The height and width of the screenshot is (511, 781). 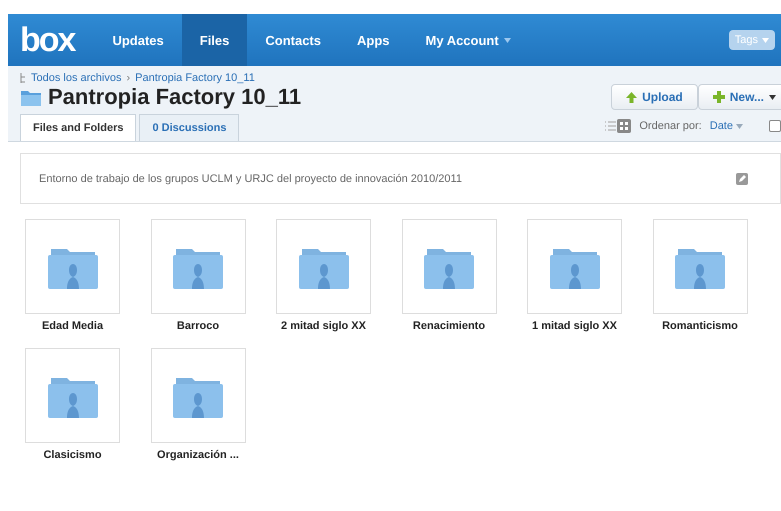 What do you see at coordinates (468, 40) in the screenshot?
I see `nav-tab: My Account` at bounding box center [468, 40].